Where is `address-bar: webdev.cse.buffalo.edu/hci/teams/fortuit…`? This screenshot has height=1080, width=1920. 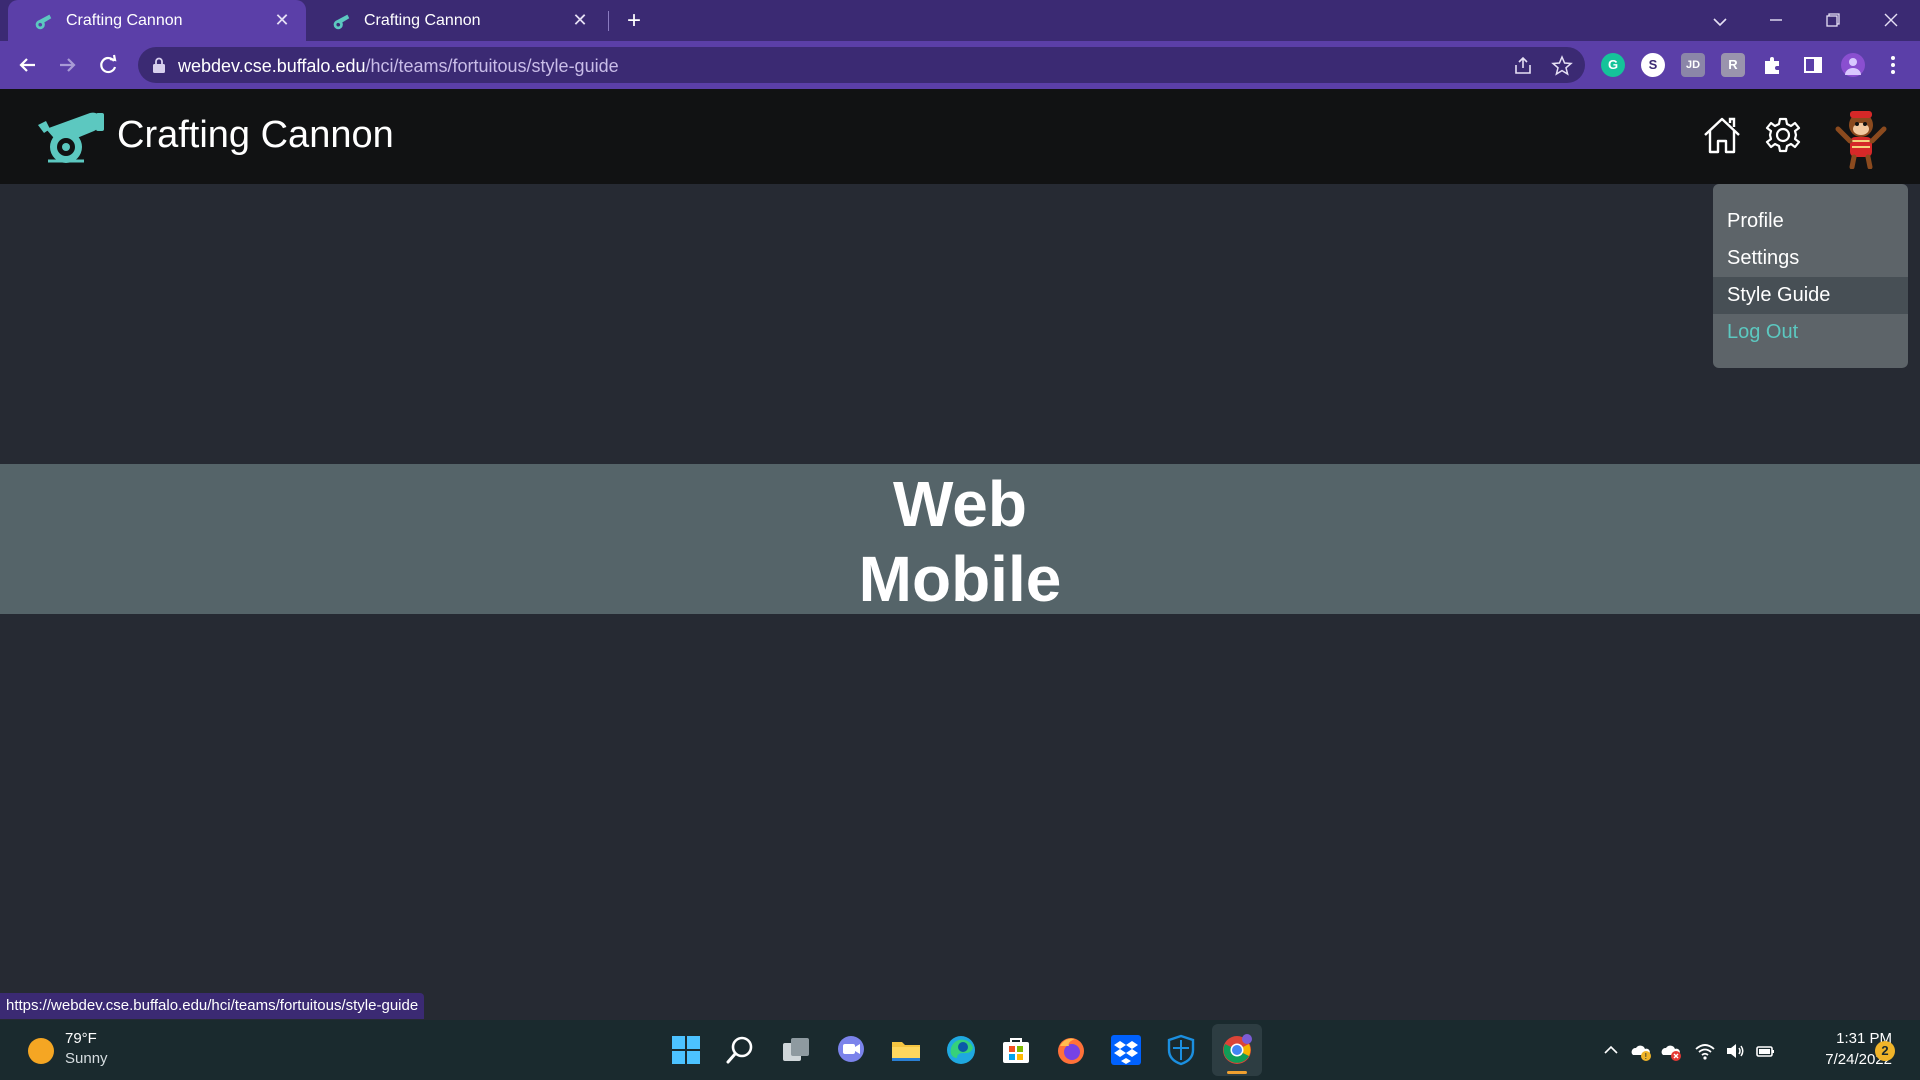
address-bar: webdev.cse.buffalo.edu/hci/teams/fortuit… is located at coordinates (861, 65).